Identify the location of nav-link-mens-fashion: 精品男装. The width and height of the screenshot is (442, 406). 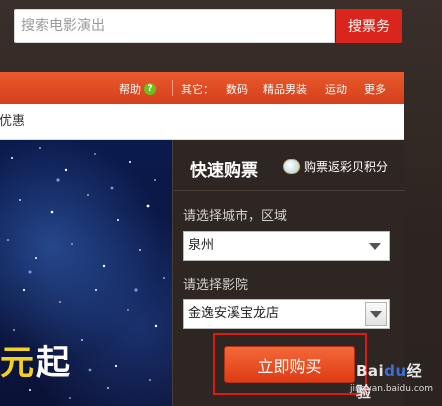
(285, 89).